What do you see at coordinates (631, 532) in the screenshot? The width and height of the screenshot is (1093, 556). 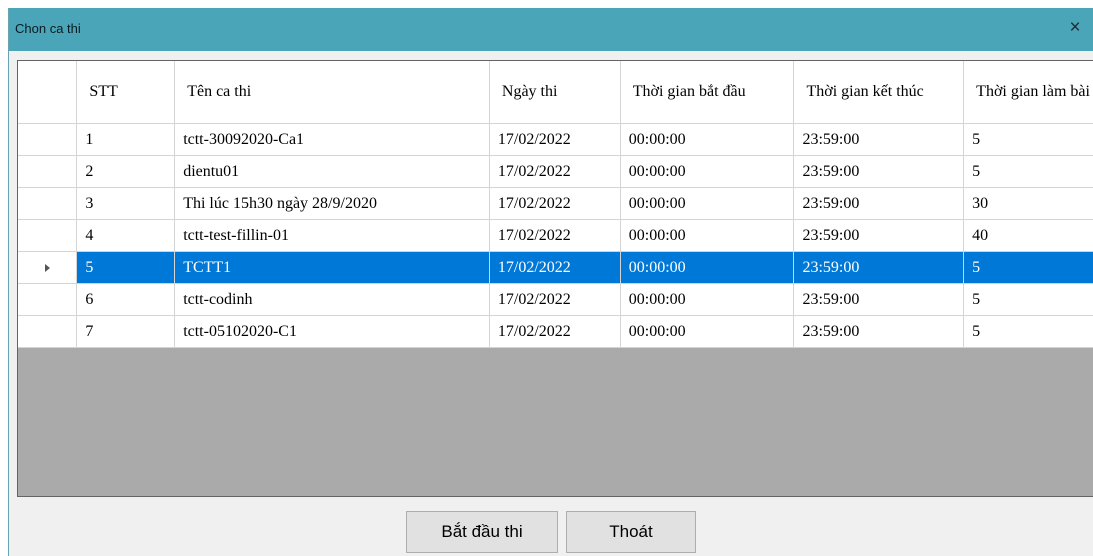 I see `exit-button: Thoát` at bounding box center [631, 532].